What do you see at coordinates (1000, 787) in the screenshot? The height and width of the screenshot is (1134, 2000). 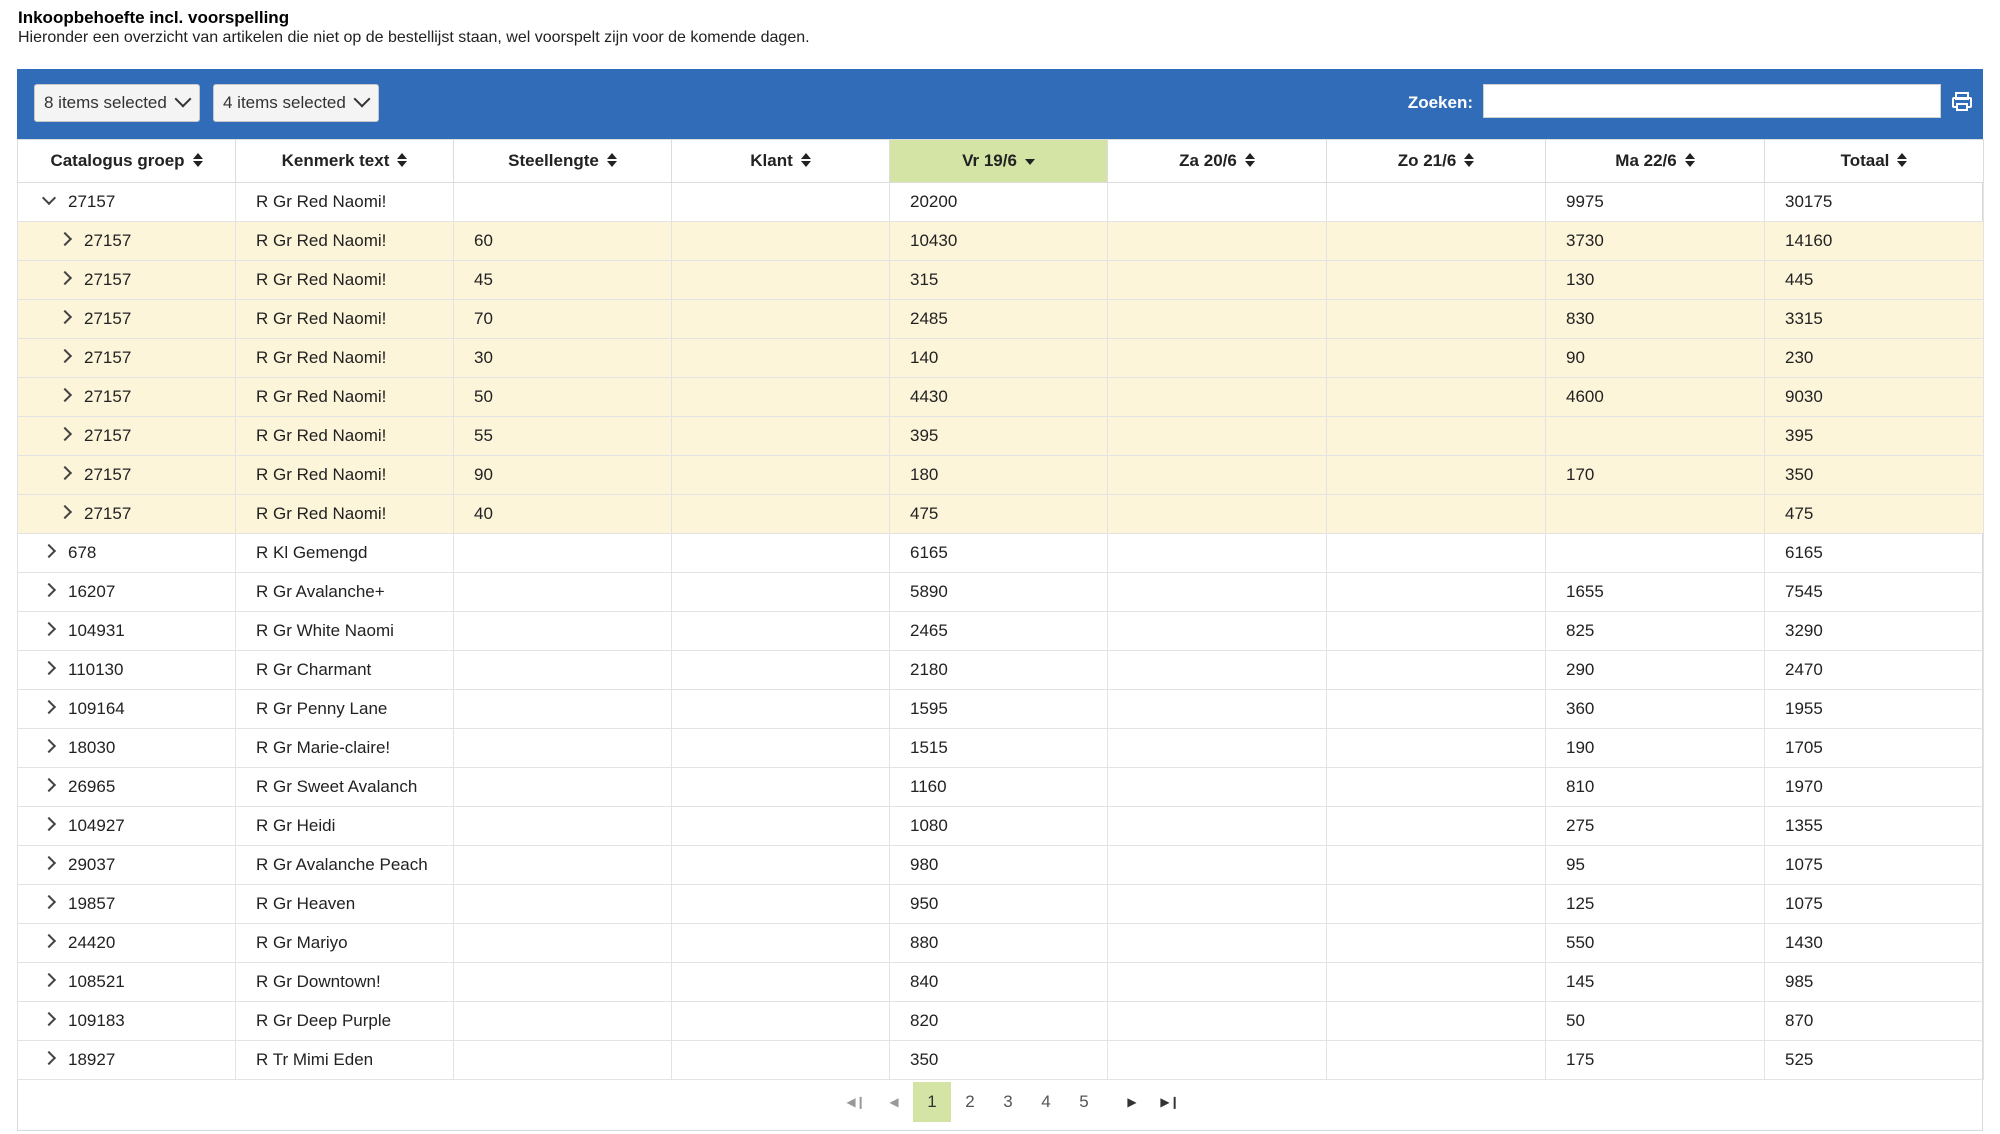 I see `table-row: 26965 R Gr Sweet Avalanch 1160 810 1970` at bounding box center [1000, 787].